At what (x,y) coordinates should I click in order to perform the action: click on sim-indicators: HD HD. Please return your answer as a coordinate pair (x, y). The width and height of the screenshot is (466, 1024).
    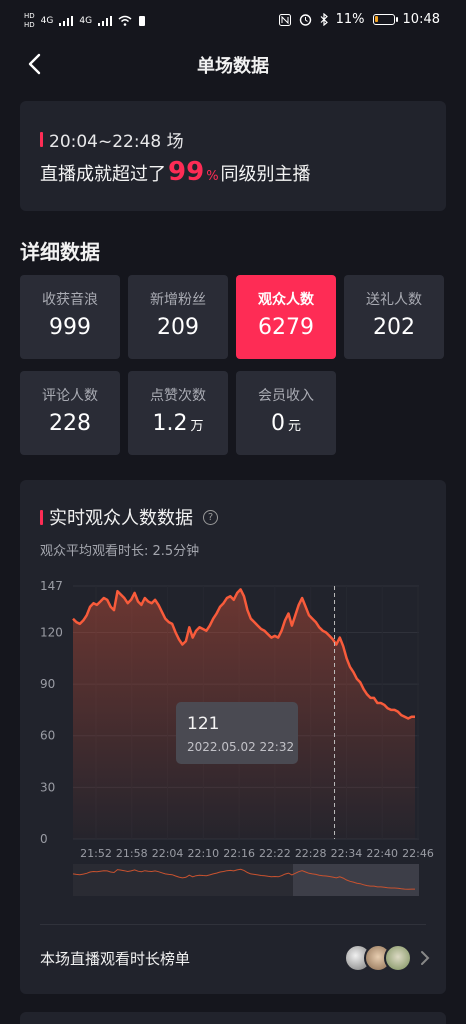
    Looking at the image, I should click on (29, 20).